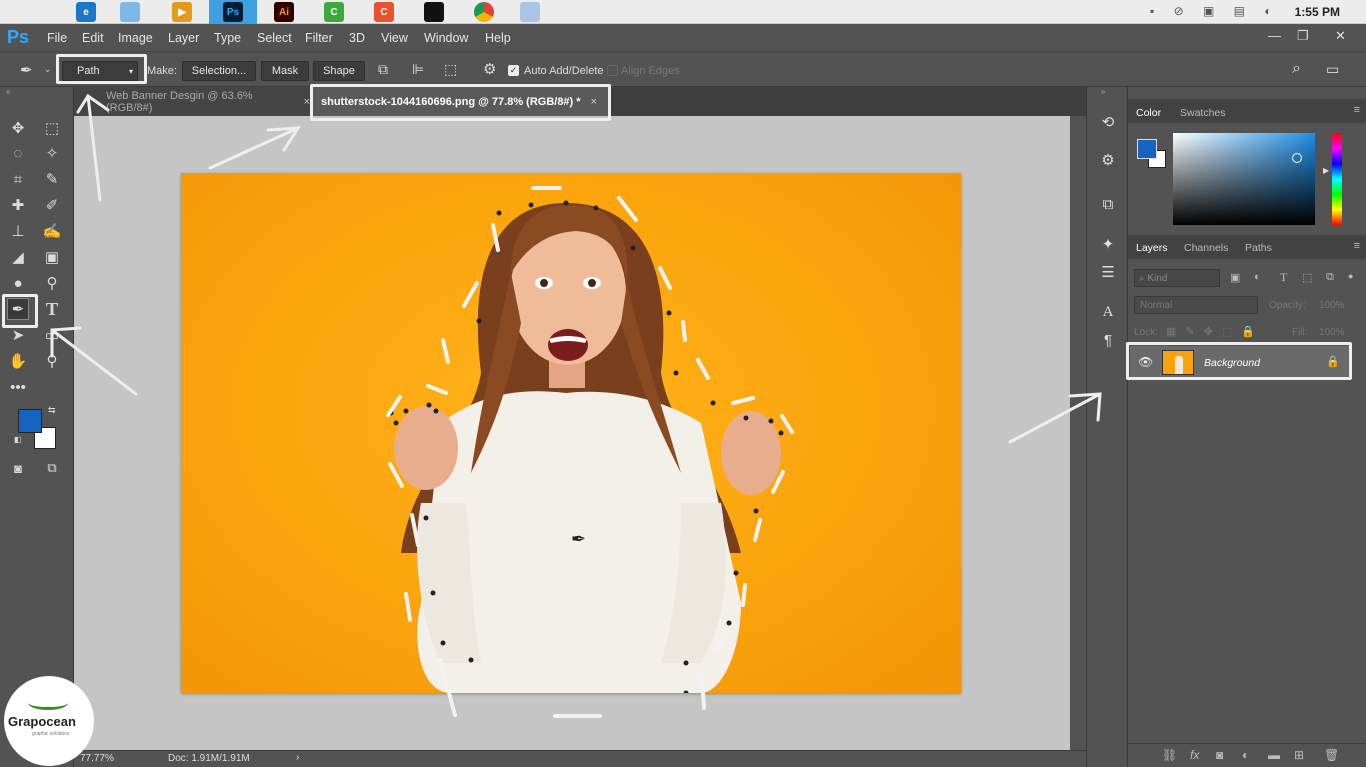  I want to click on watermark-brand: Grapocean, so click(42, 721).